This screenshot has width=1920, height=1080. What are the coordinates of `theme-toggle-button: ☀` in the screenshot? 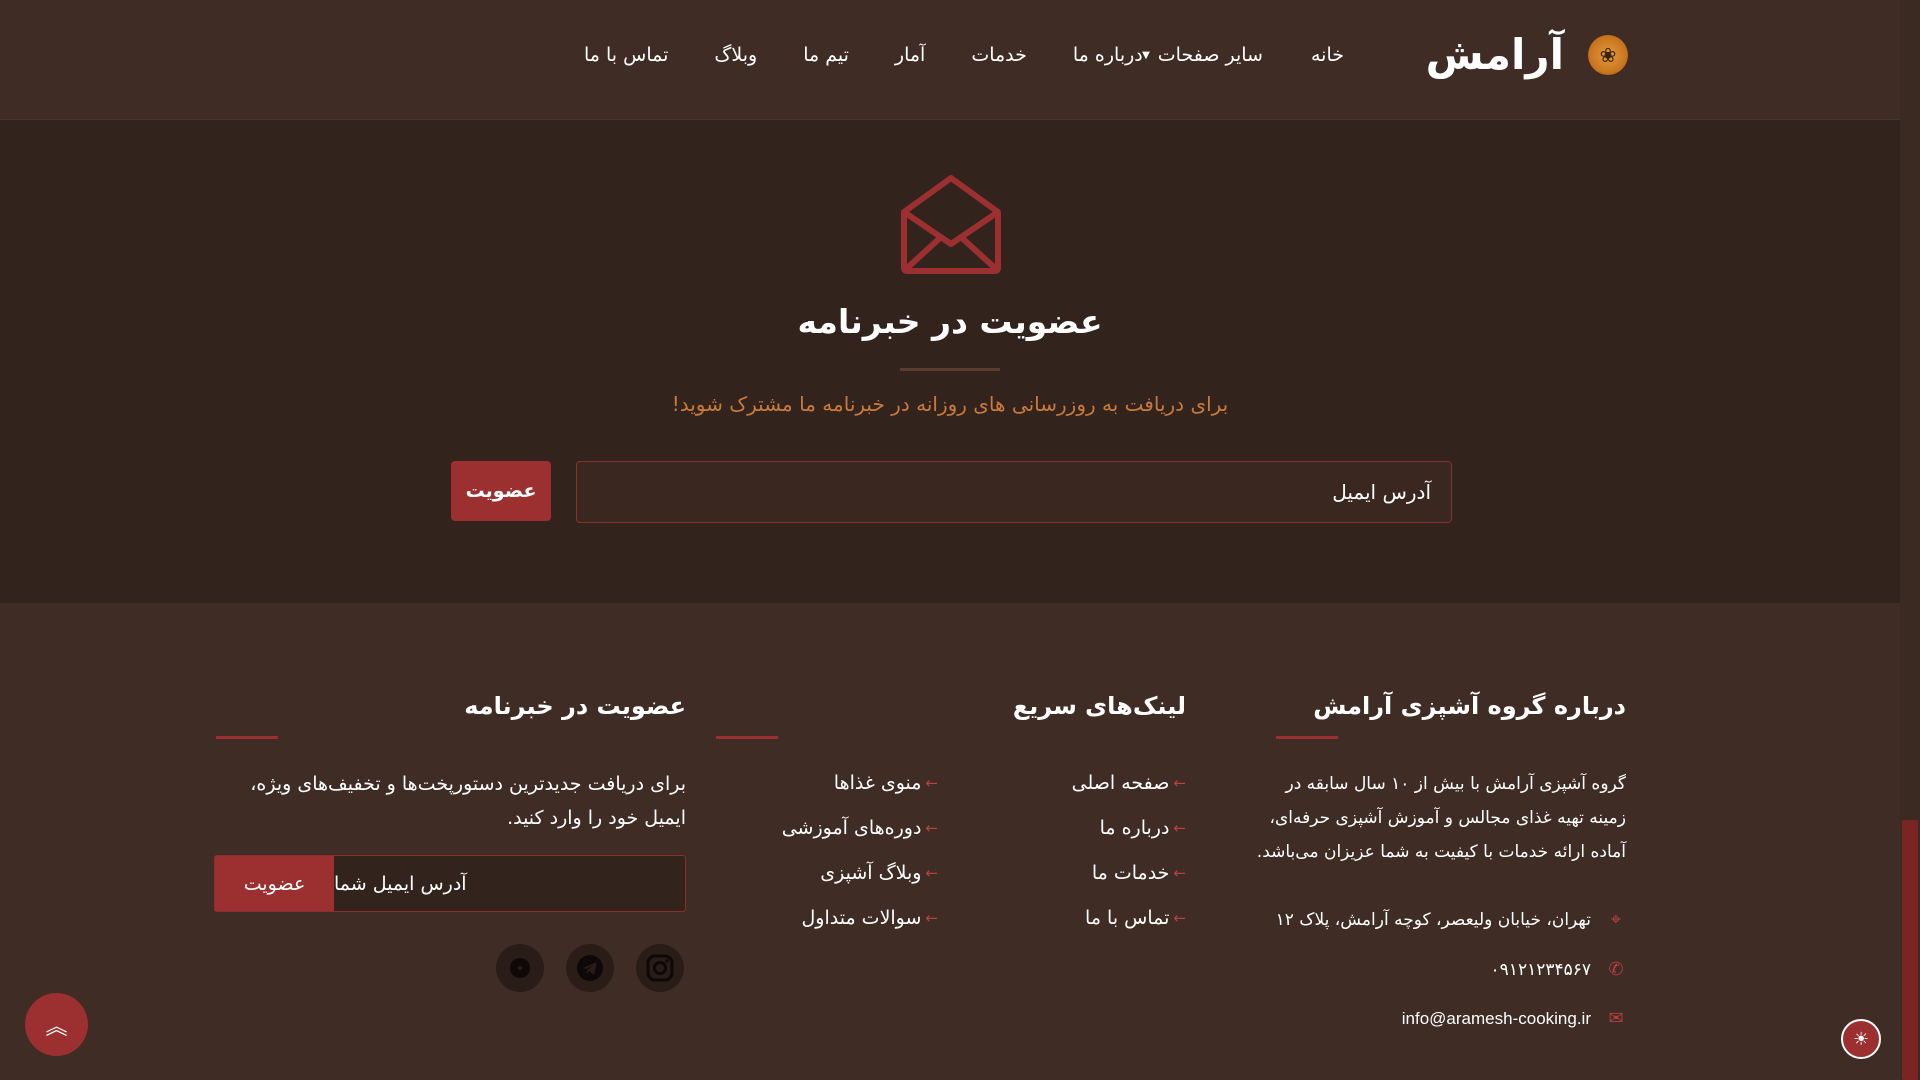 It's located at (1861, 1039).